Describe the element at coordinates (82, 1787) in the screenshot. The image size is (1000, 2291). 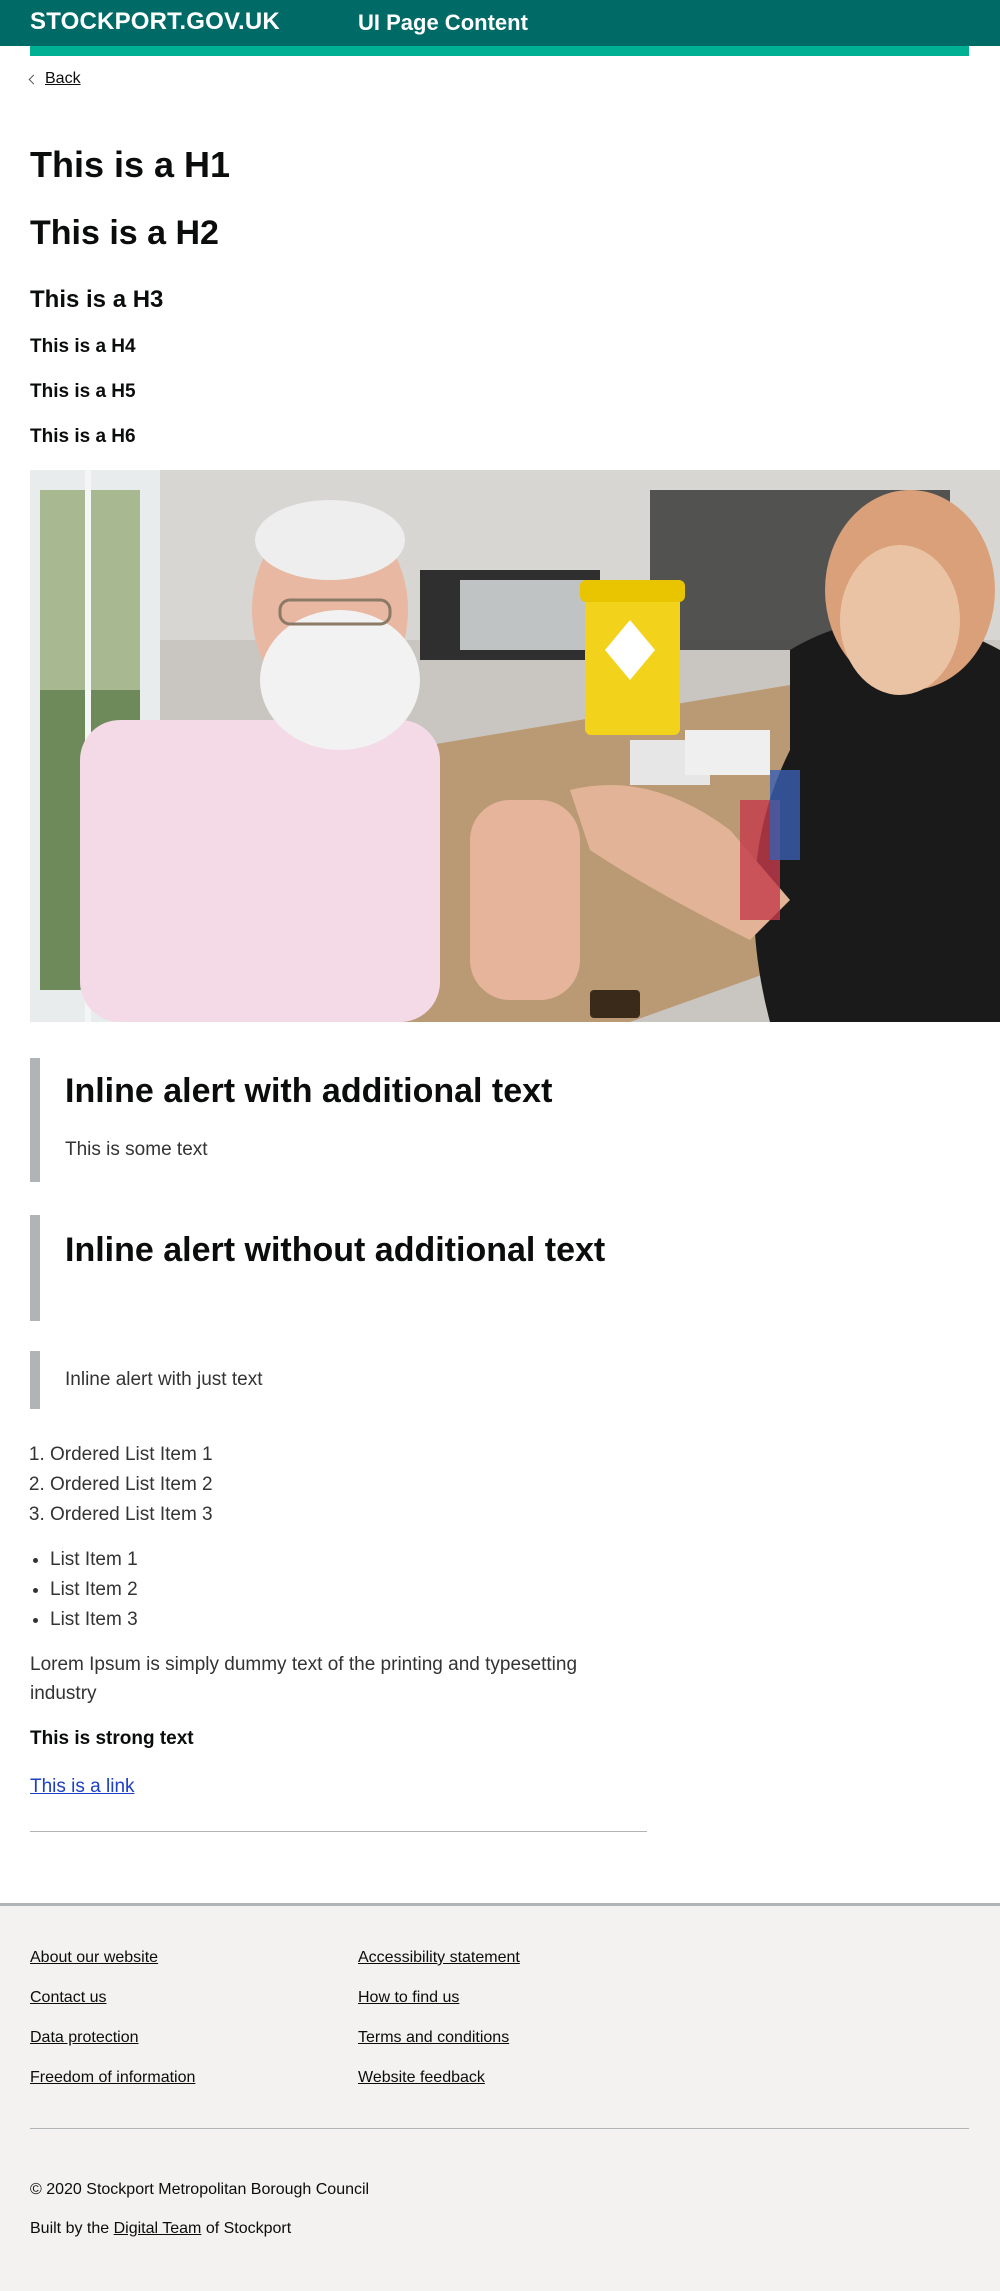
I see `example-link: This is a link` at that location.